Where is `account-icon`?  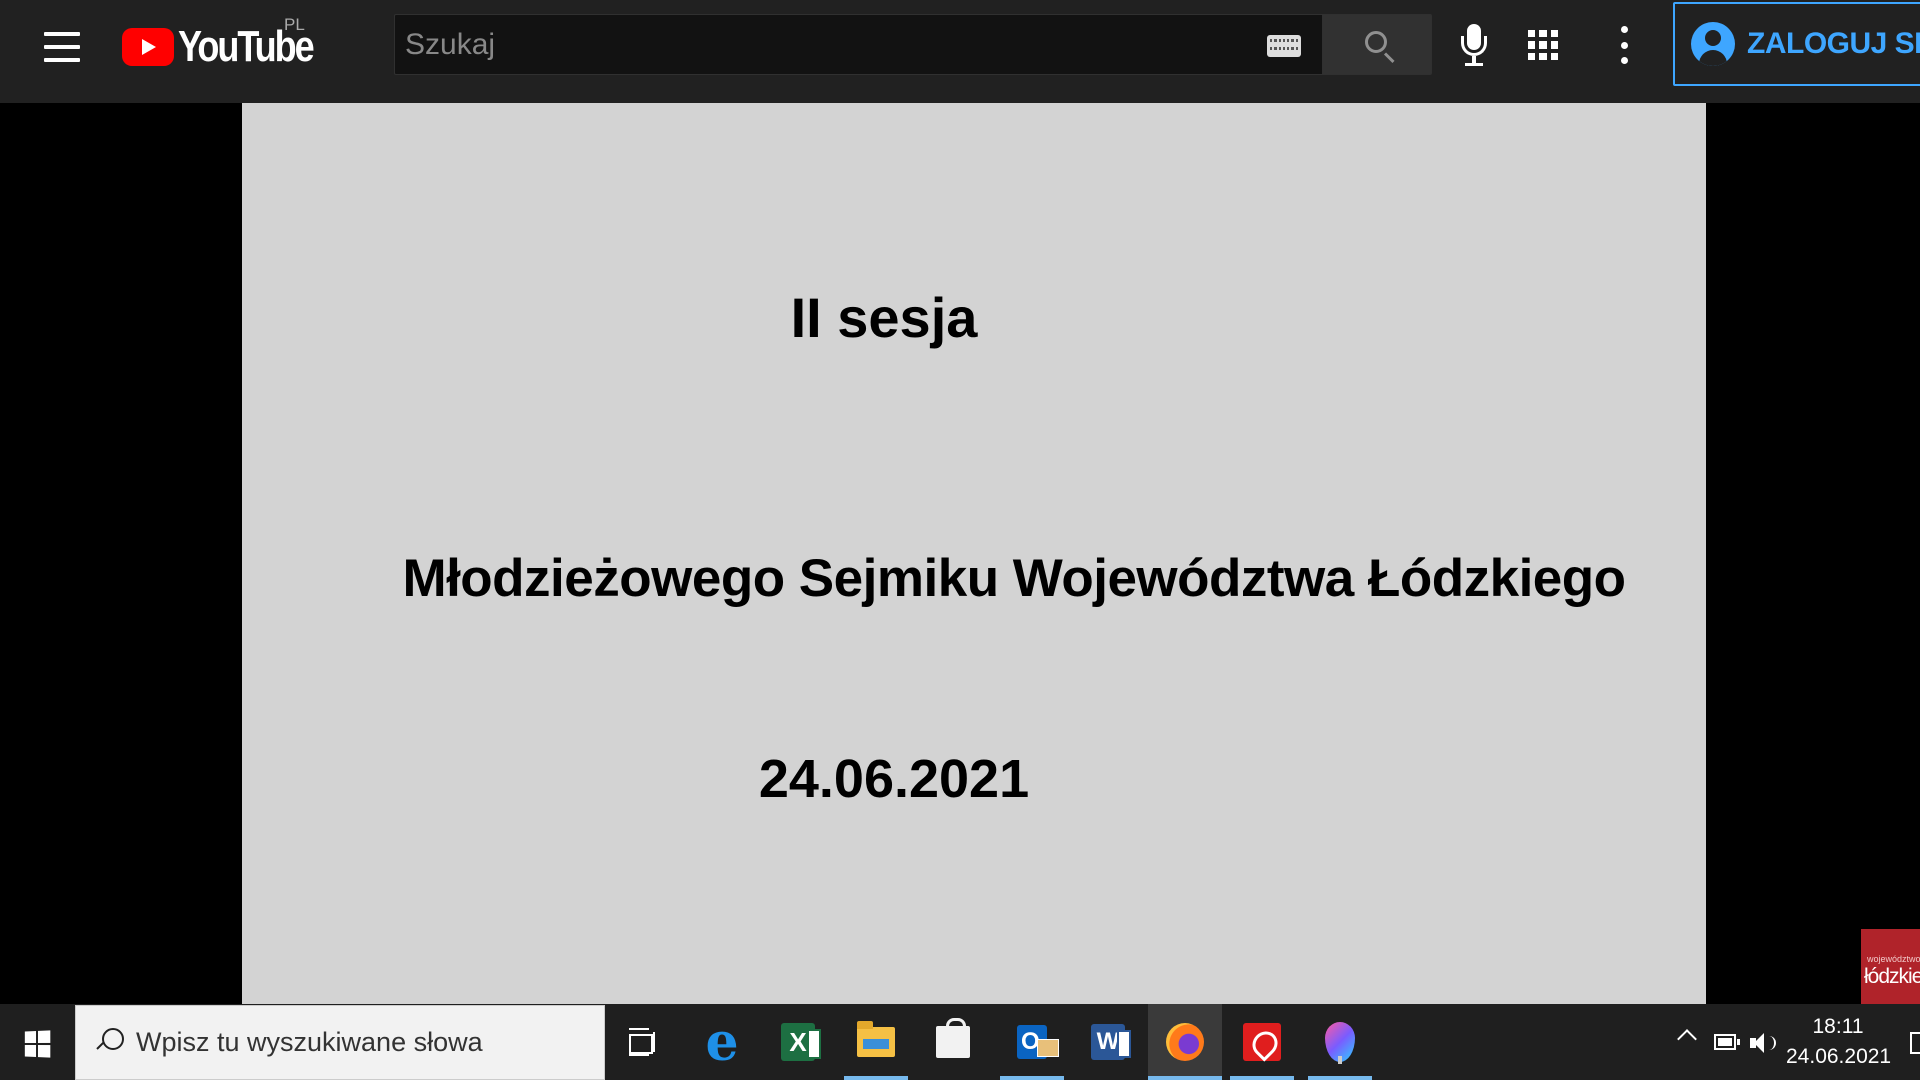
account-icon is located at coordinates (1713, 44).